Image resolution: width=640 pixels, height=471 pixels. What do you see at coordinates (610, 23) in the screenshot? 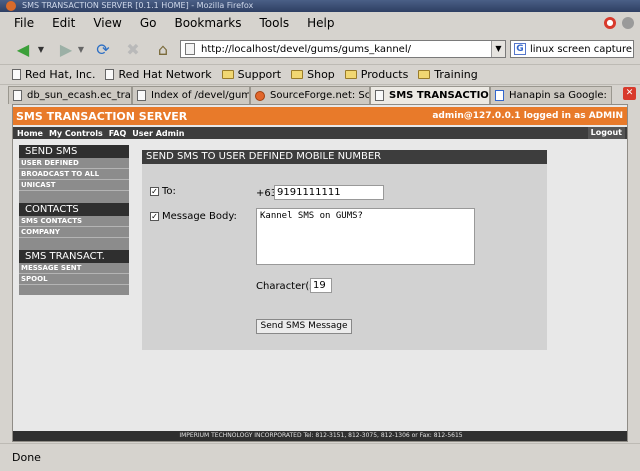
I see `close-icon: ●` at bounding box center [610, 23].